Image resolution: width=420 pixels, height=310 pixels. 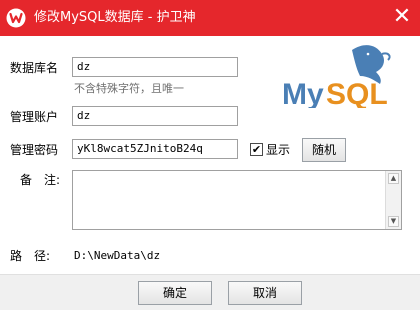 I want to click on dialog-footer: 确定 取消, so click(x=210, y=292).